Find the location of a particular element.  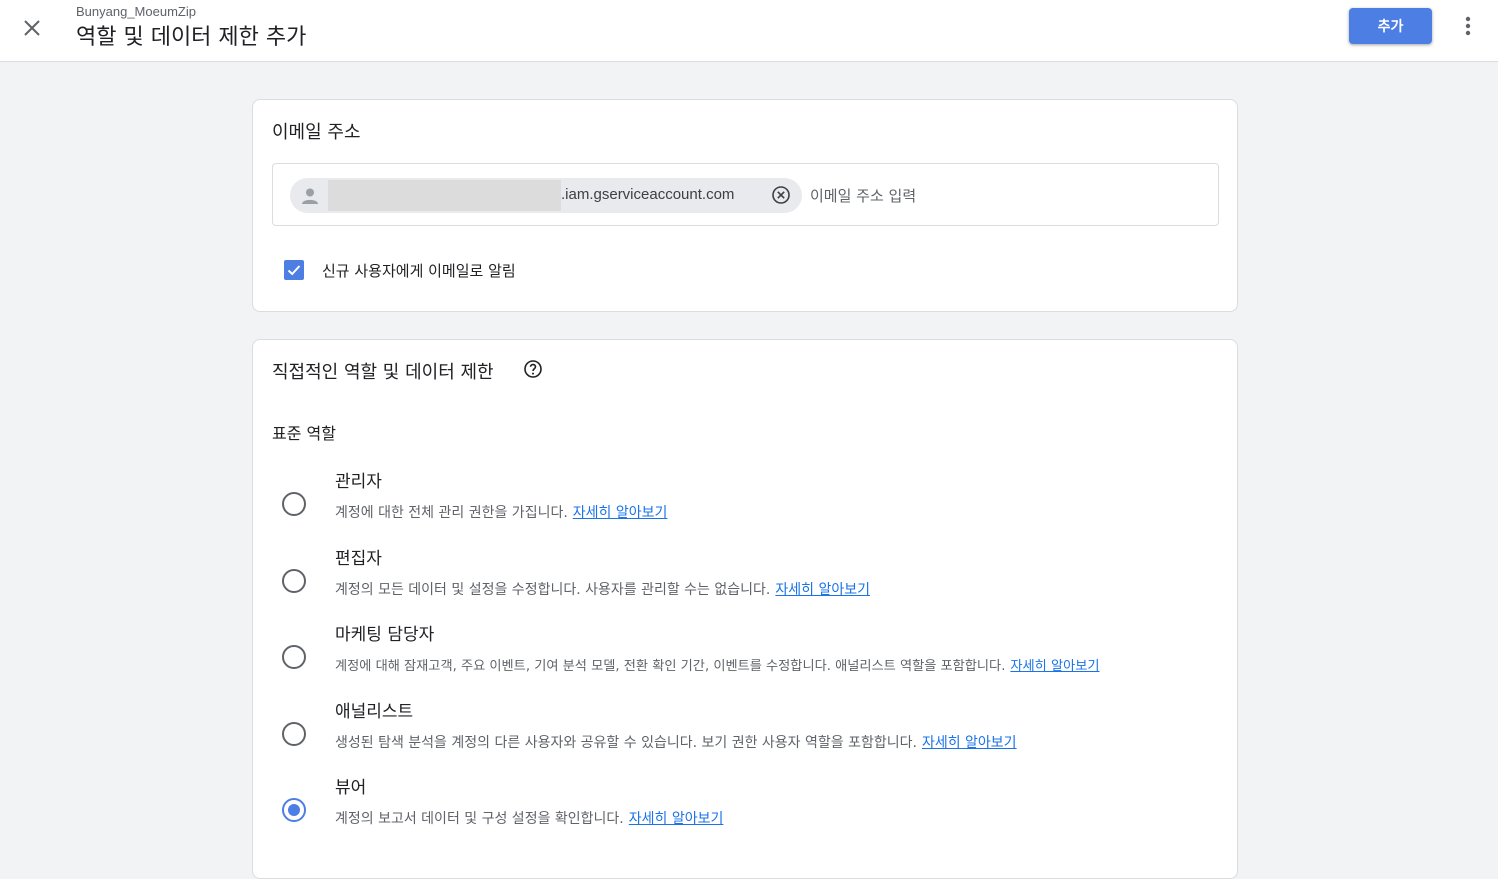

more-vert-icon is located at coordinates (1468, 26).